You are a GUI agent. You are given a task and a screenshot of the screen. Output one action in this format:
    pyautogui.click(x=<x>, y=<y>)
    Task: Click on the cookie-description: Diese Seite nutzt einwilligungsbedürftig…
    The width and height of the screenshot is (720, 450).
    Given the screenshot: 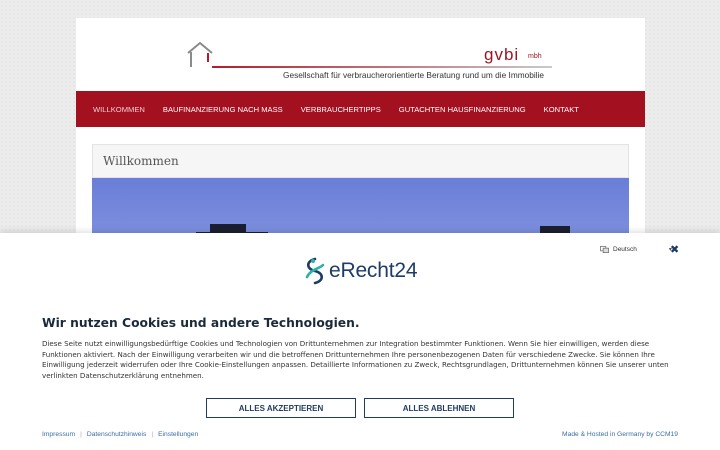 What is the action you would take?
    pyautogui.click(x=355, y=359)
    